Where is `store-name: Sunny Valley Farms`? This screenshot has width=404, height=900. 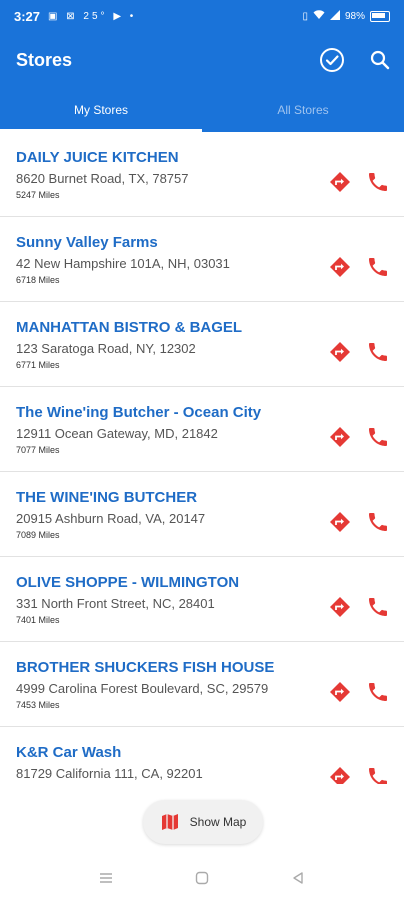
store-name: Sunny Valley Farms is located at coordinates (87, 242).